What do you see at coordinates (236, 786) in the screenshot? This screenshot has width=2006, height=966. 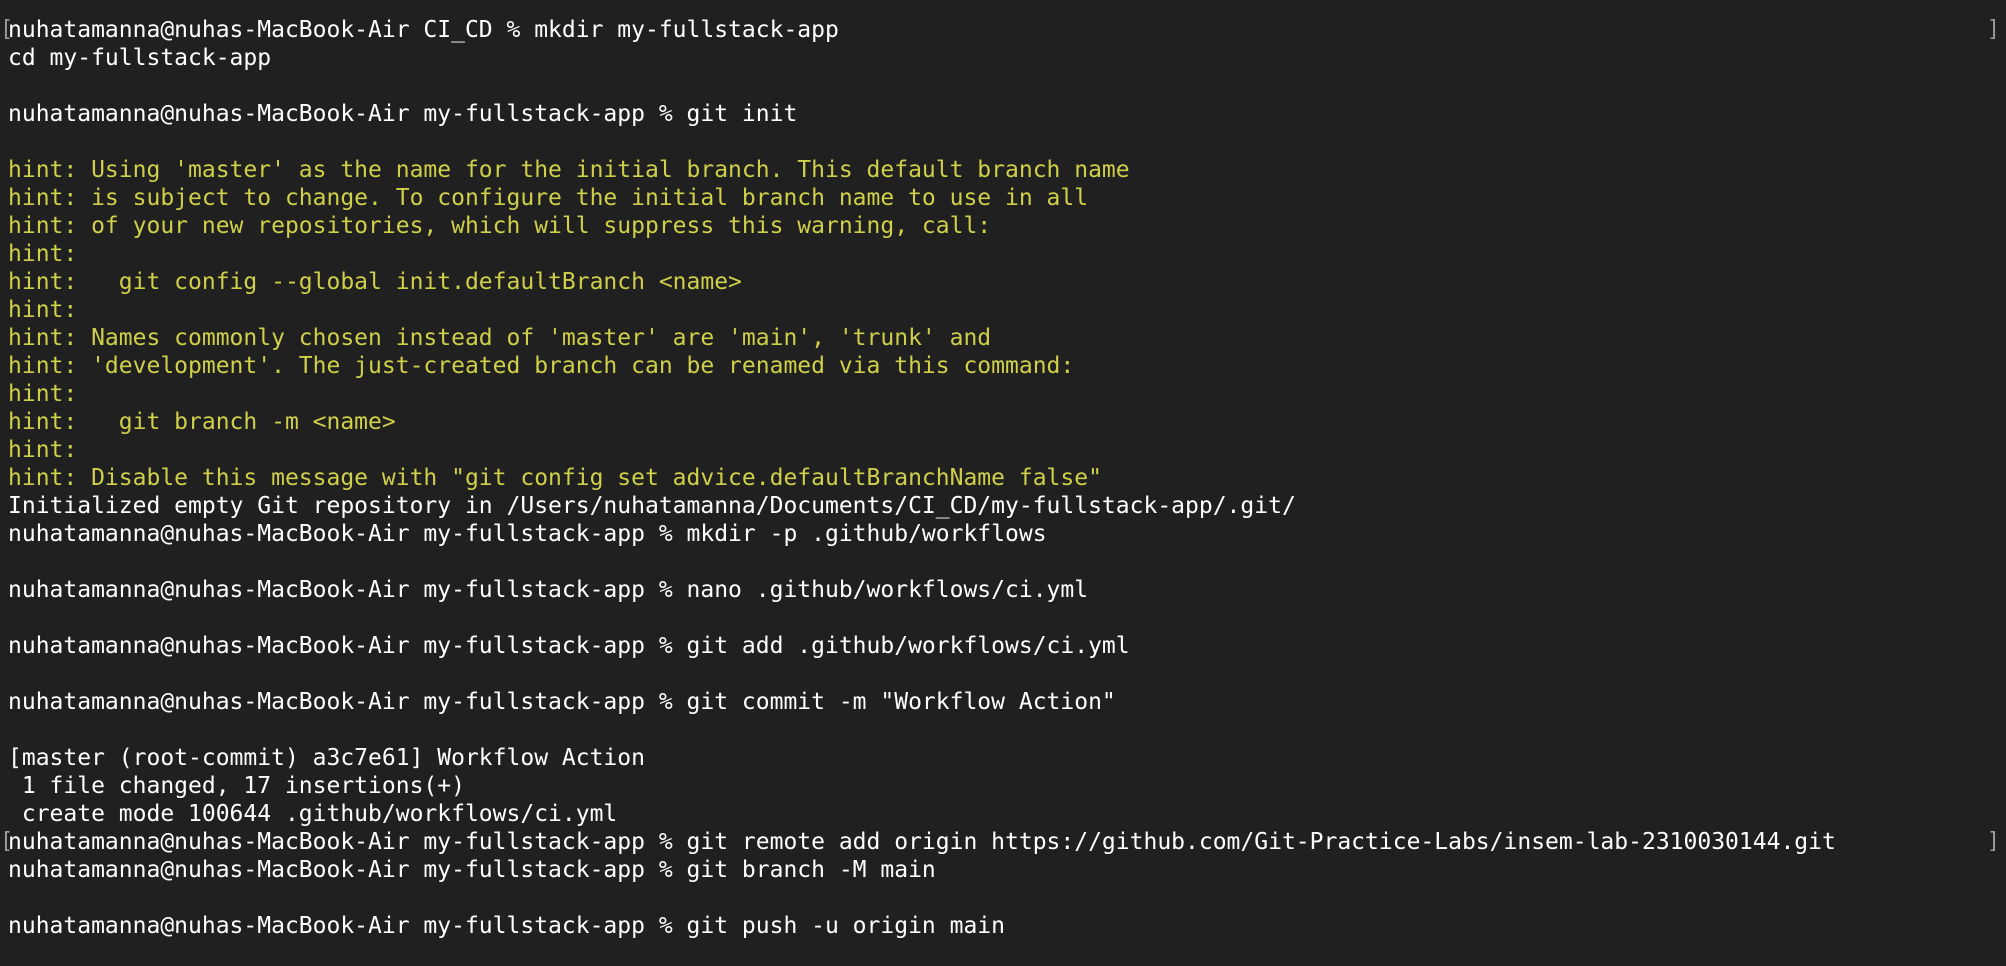 I see `output-line: 1 file changed, 17 insertions(+)` at bounding box center [236, 786].